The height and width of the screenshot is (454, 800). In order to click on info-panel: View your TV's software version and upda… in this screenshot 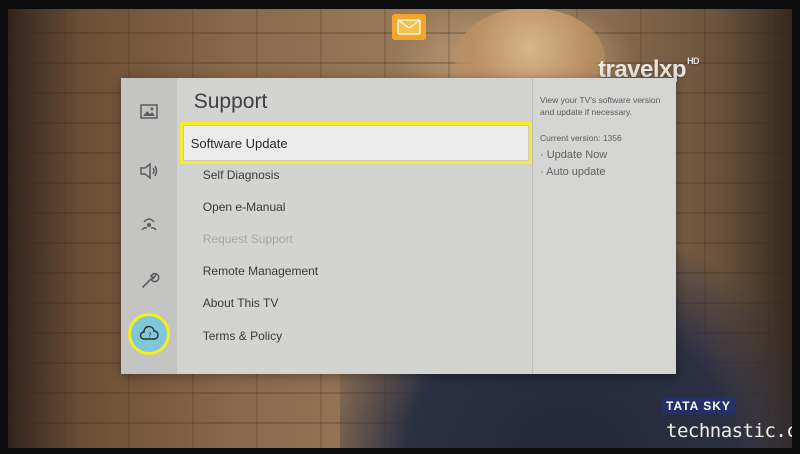, I will do `click(604, 226)`.